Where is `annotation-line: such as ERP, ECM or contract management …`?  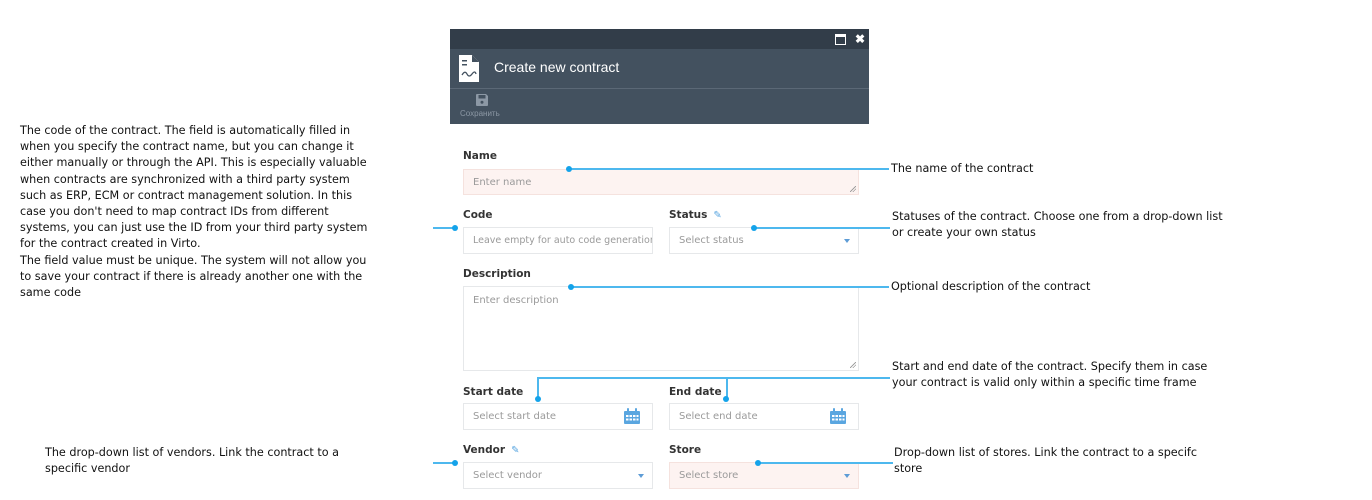 annotation-line: such as ERP, ECM or contract management … is located at coordinates (186, 195).